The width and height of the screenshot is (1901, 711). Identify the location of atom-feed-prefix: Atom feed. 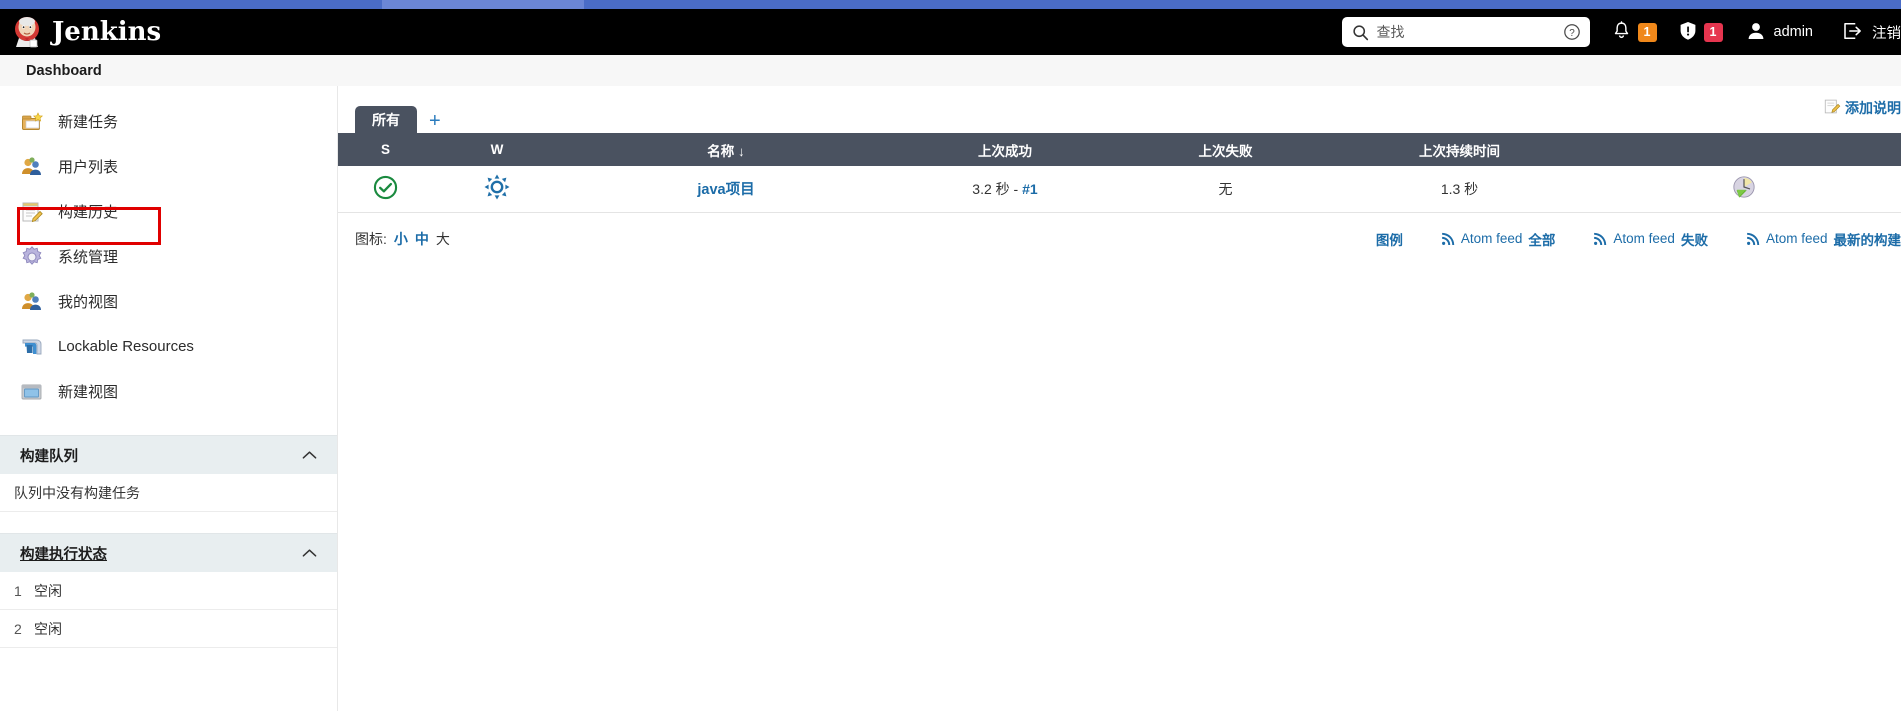
(1491, 238).